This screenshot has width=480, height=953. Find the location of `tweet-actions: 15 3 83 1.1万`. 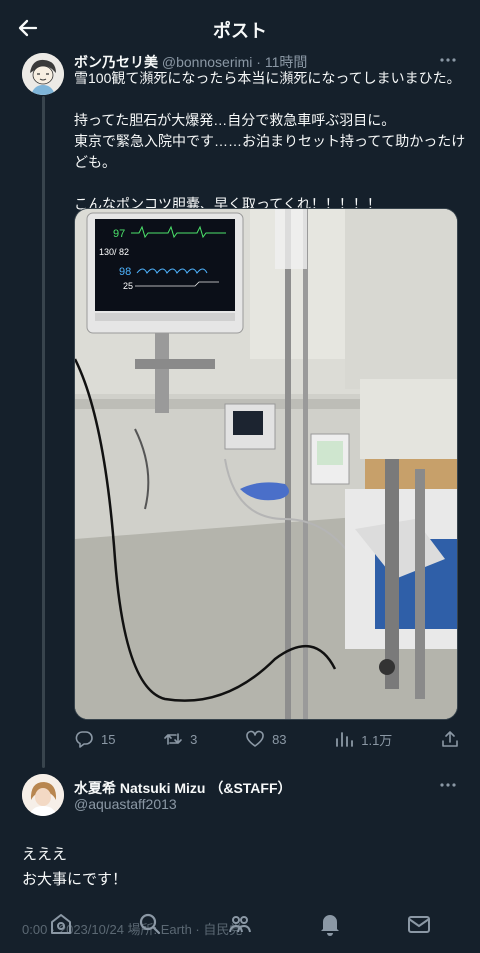

tweet-actions: 15 3 83 1.1万 is located at coordinates (267, 739).